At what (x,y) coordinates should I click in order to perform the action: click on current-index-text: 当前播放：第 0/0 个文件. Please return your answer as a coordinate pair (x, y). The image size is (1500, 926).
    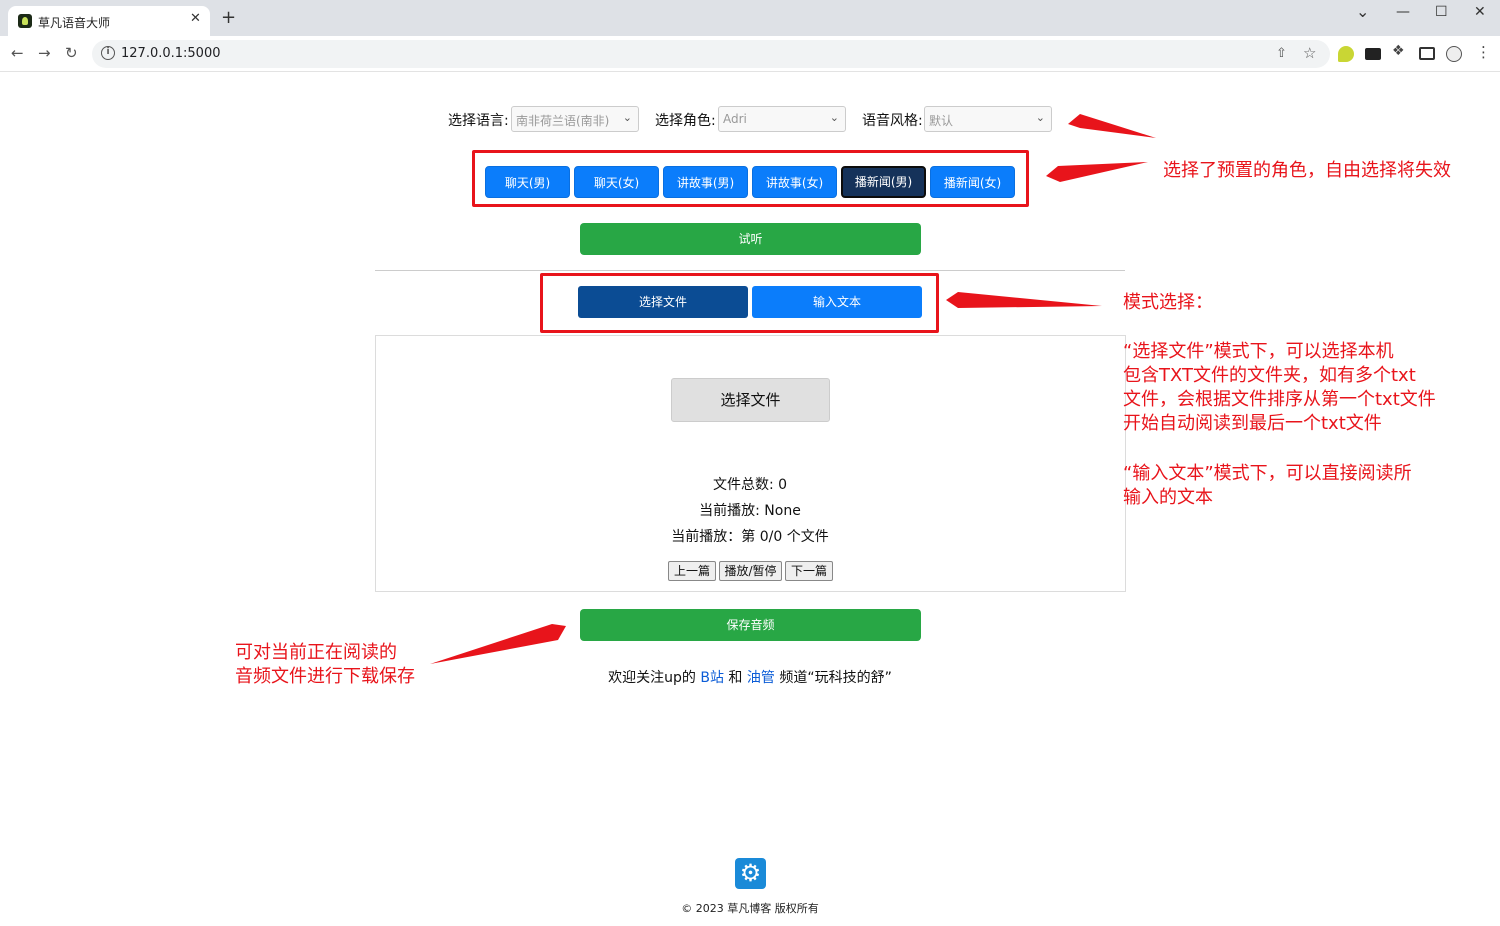
    Looking at the image, I should click on (750, 537).